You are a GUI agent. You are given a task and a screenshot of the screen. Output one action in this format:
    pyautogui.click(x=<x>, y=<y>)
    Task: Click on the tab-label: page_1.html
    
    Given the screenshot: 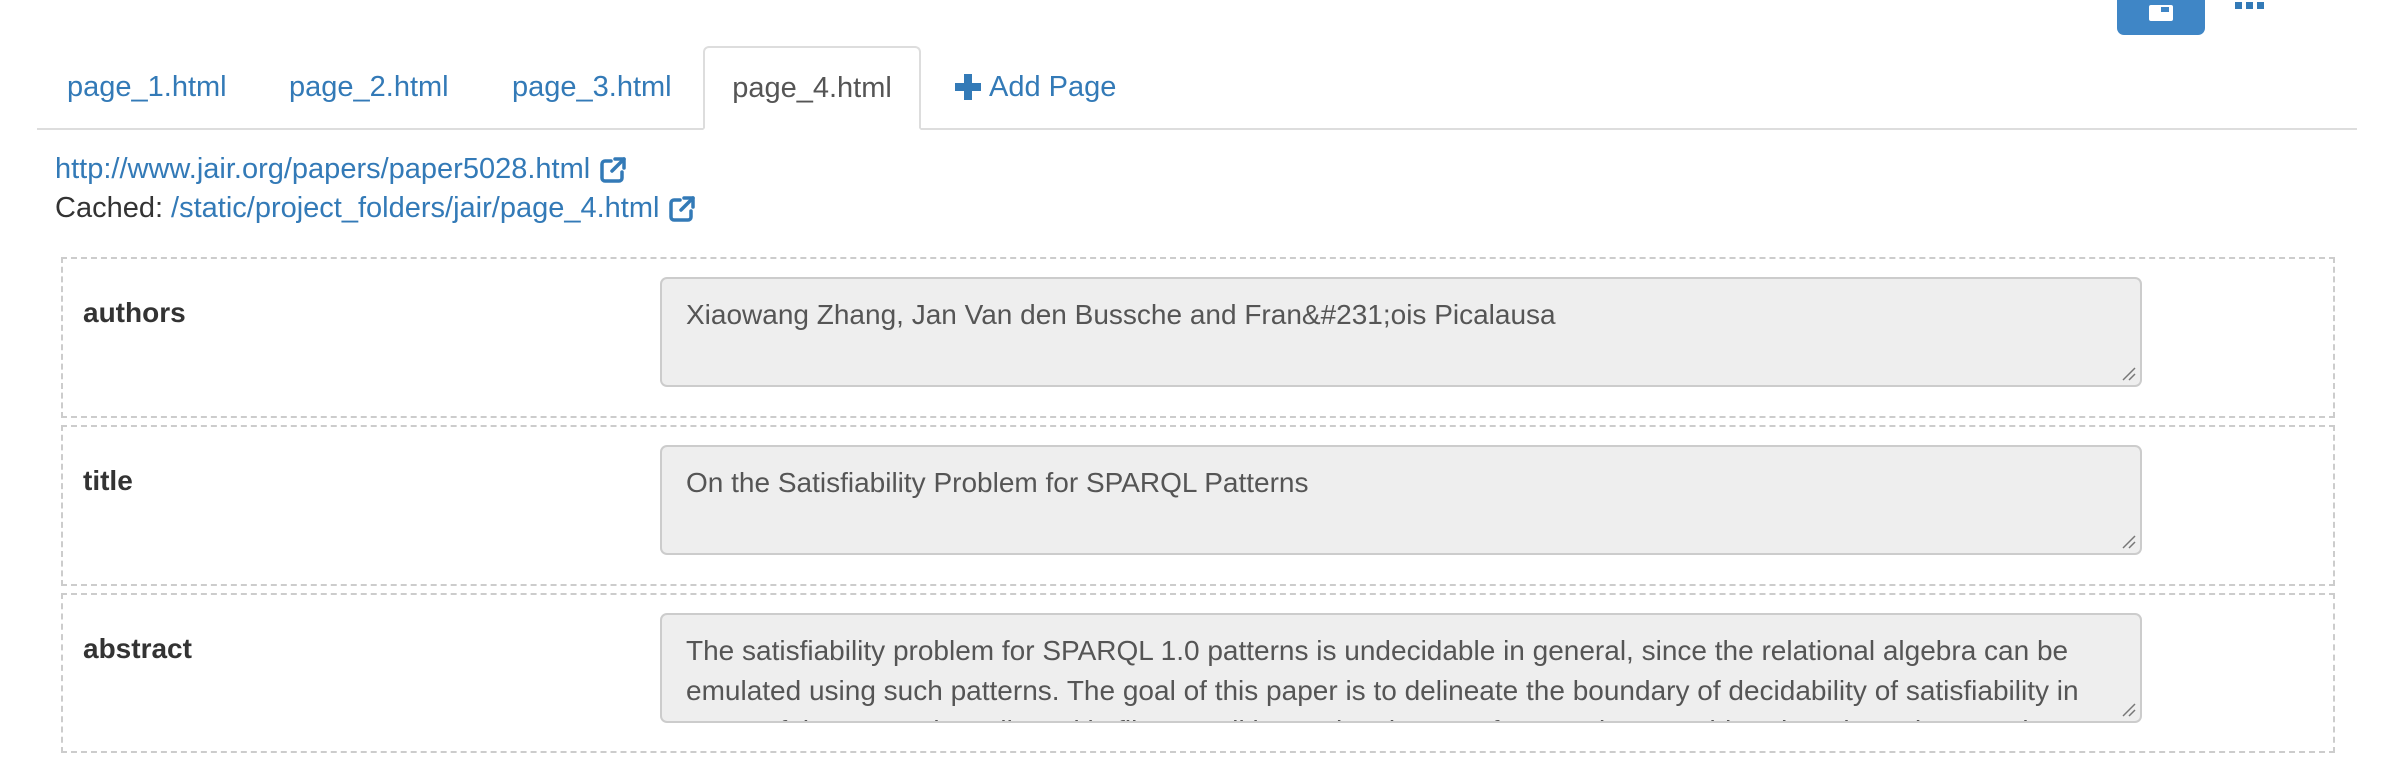 What is the action you would take?
    pyautogui.click(x=147, y=86)
    